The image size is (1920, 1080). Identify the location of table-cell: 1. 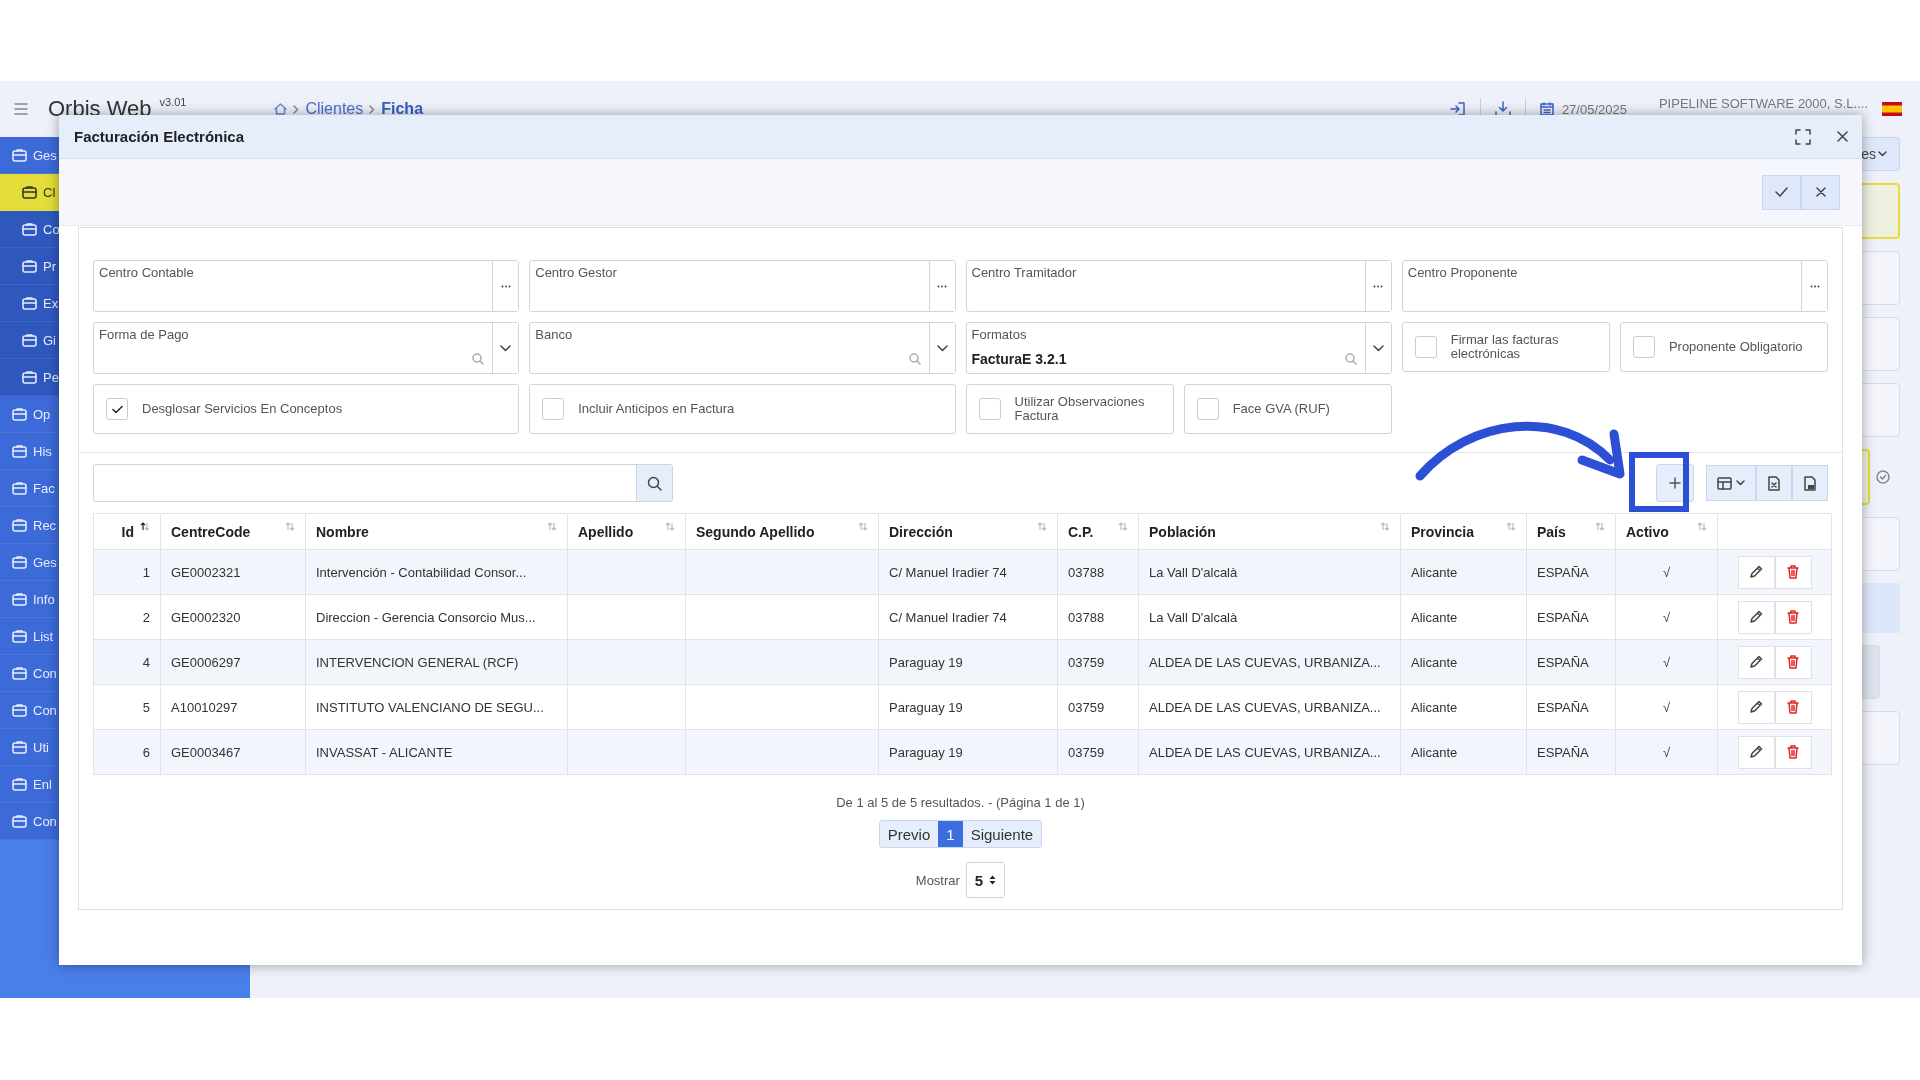
(146, 572).